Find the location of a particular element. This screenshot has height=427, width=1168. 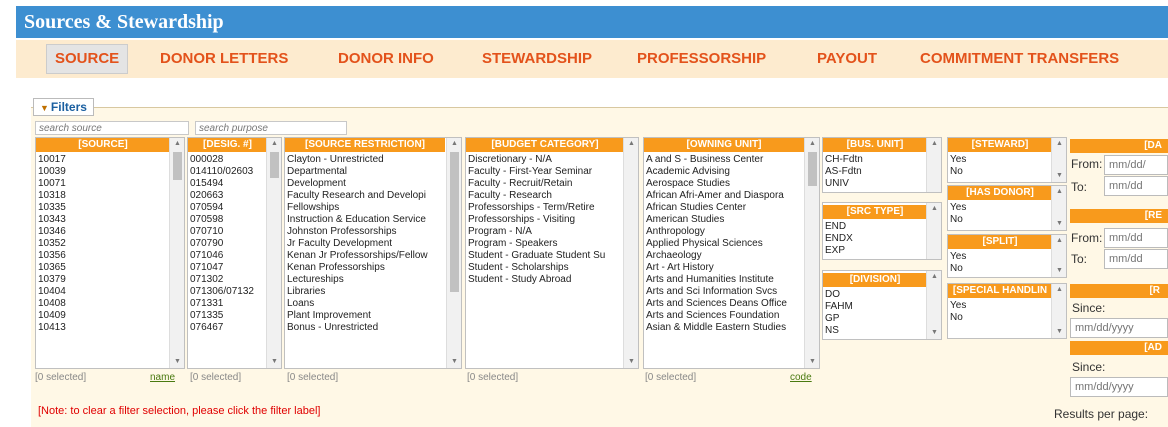

list-item: 10356 is located at coordinates (51, 256).